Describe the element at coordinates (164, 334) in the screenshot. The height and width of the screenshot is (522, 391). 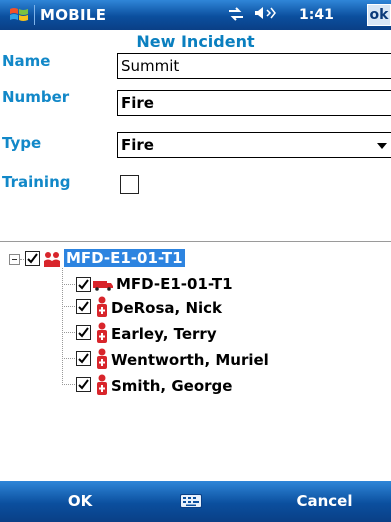
I see `tree-item-label: Earley, Terry` at that location.